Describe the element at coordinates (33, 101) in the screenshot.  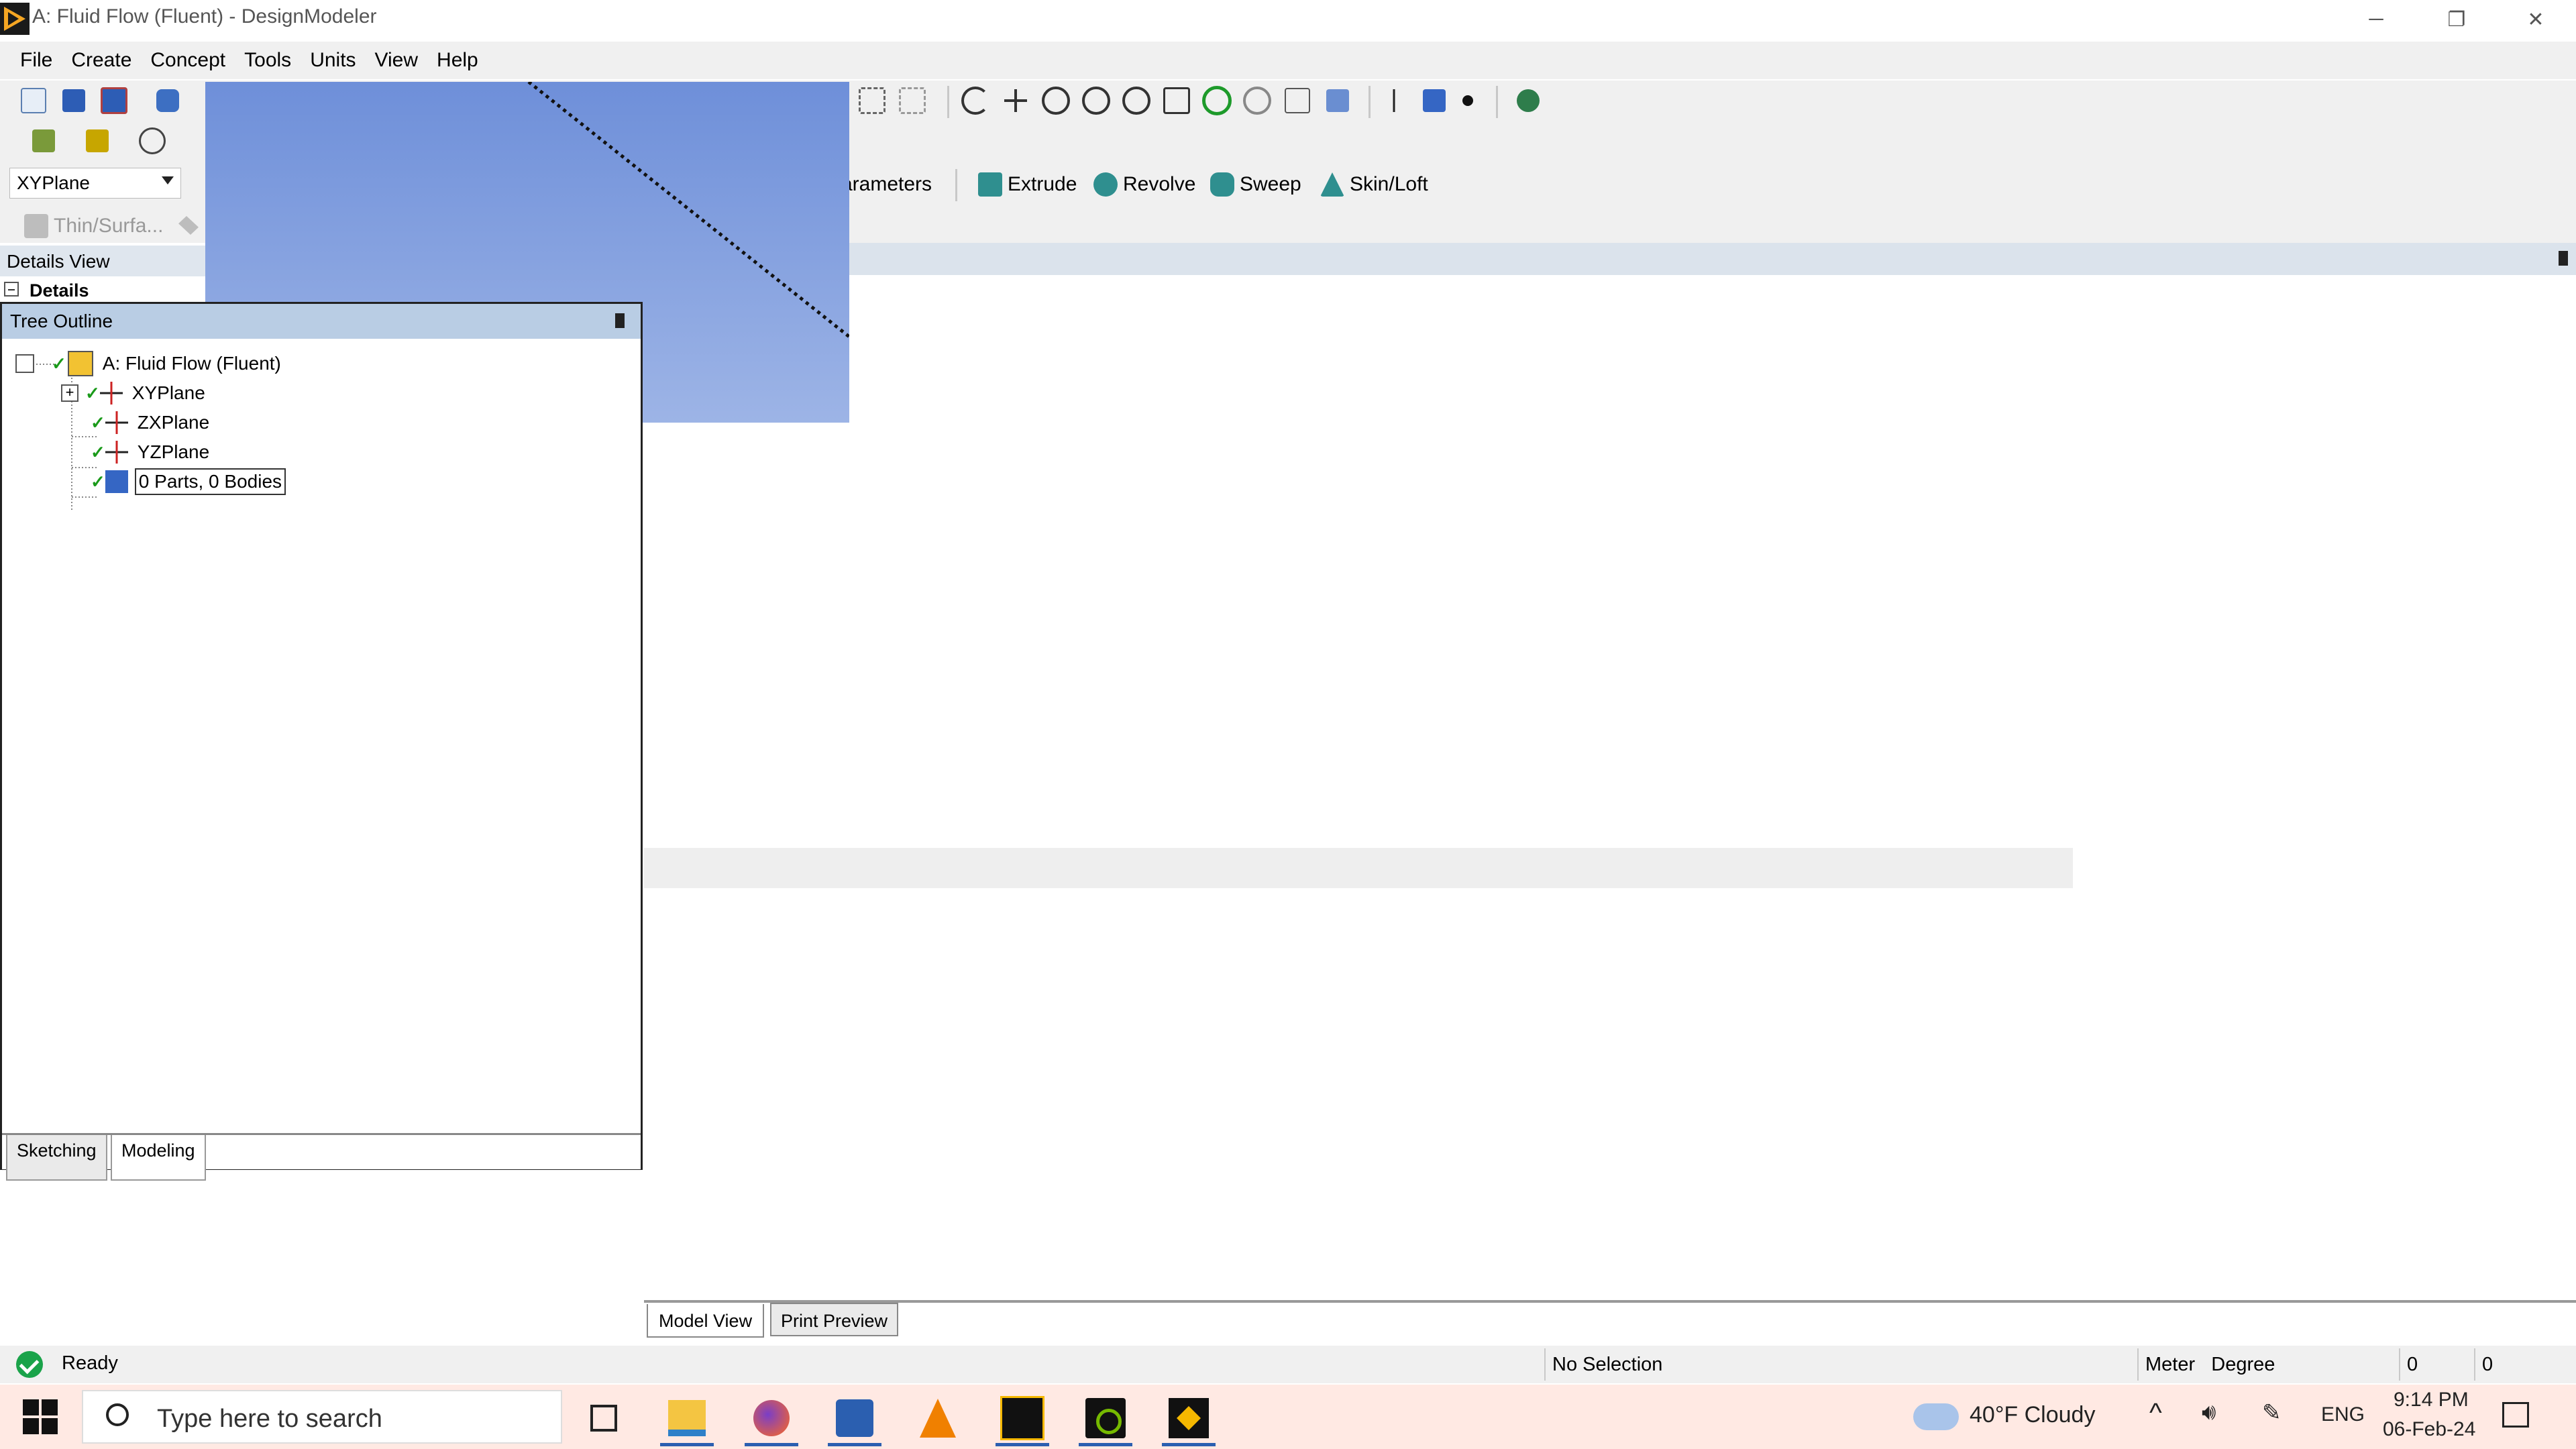
I see `new-icon` at that location.